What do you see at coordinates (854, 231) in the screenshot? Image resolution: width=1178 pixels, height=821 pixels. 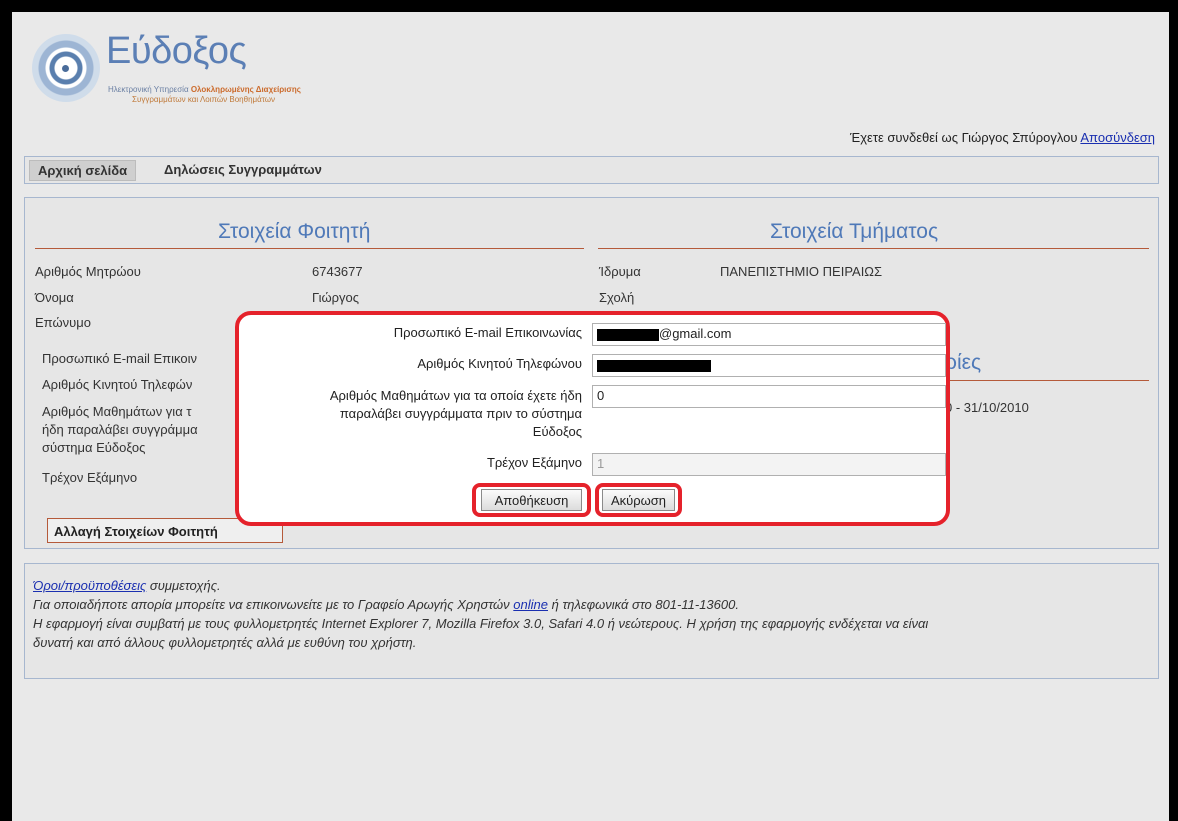 I see `department-section-title: Στοιχεία Τμήματος` at bounding box center [854, 231].